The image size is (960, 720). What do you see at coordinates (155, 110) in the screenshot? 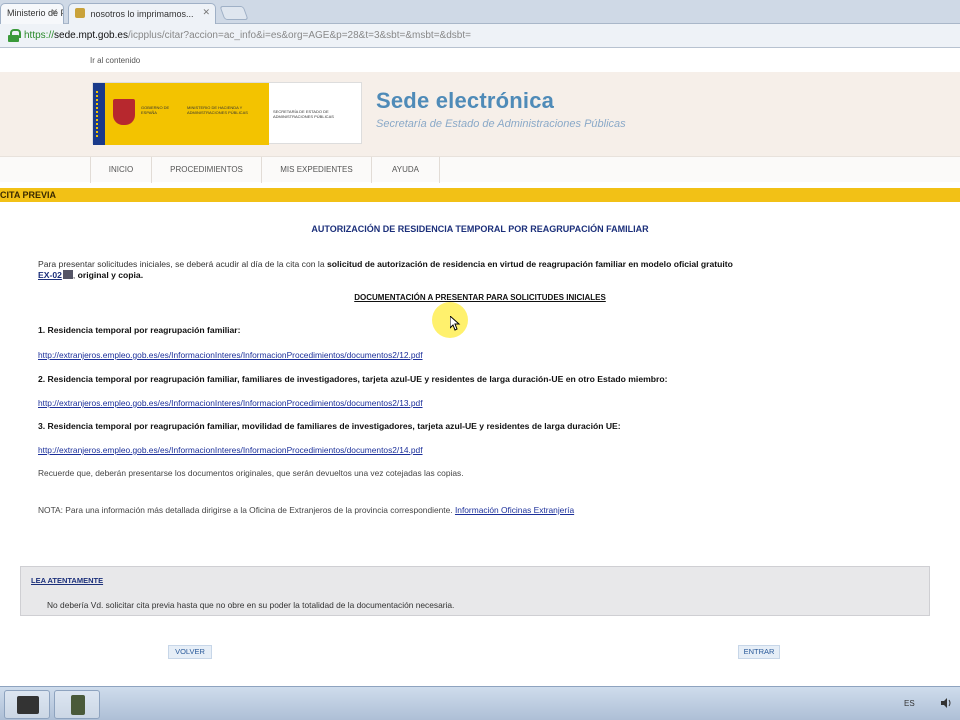
I see `gov-logo-text: GOBIERNO DE ESPAÑA` at bounding box center [155, 110].